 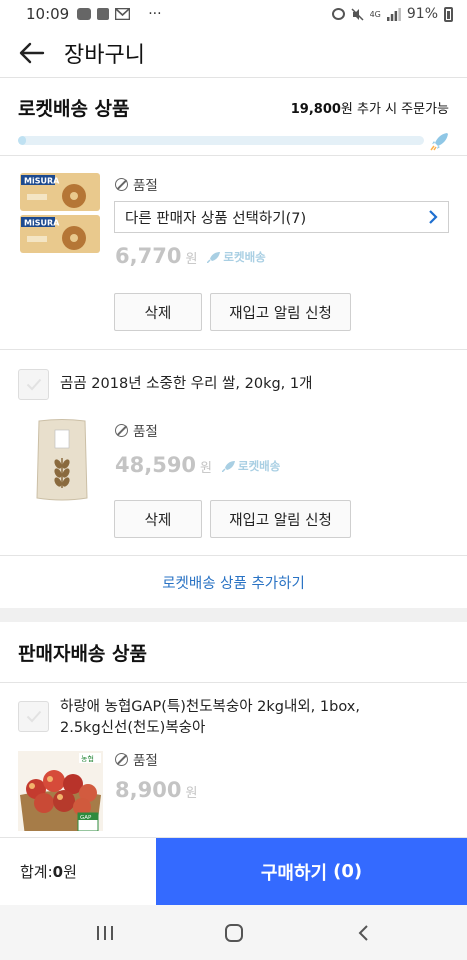 What do you see at coordinates (233, 615) in the screenshot?
I see `section-separator` at bounding box center [233, 615].